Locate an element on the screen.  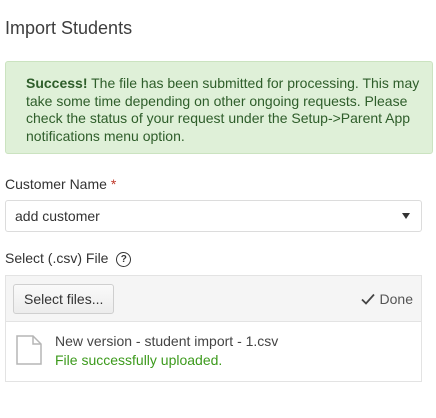
file-icon is located at coordinates (29, 350).